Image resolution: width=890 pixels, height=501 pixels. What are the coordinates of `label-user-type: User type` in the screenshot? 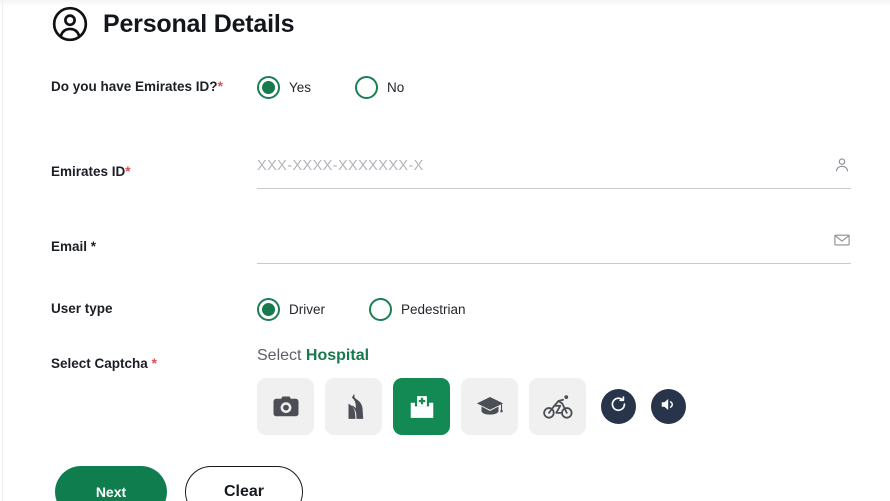 It's located at (151, 308).